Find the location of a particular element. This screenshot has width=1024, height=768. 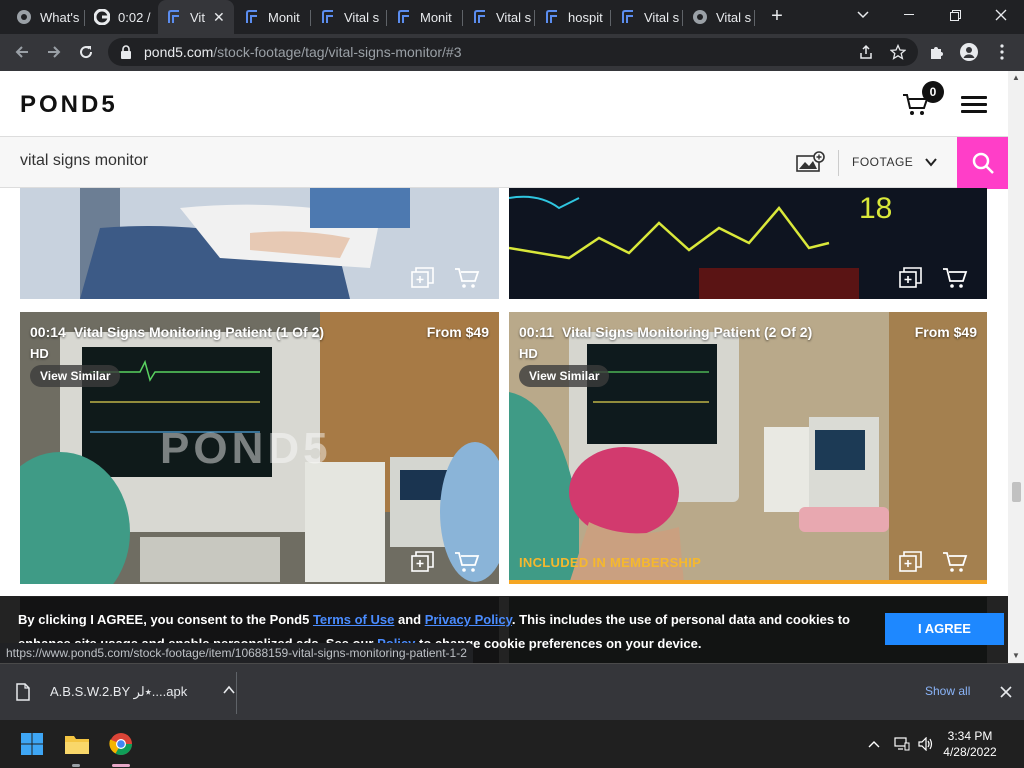

download-shelf: A.B.S.W.2.BY ٭لر....apk Show all is located at coordinates (512, 691).